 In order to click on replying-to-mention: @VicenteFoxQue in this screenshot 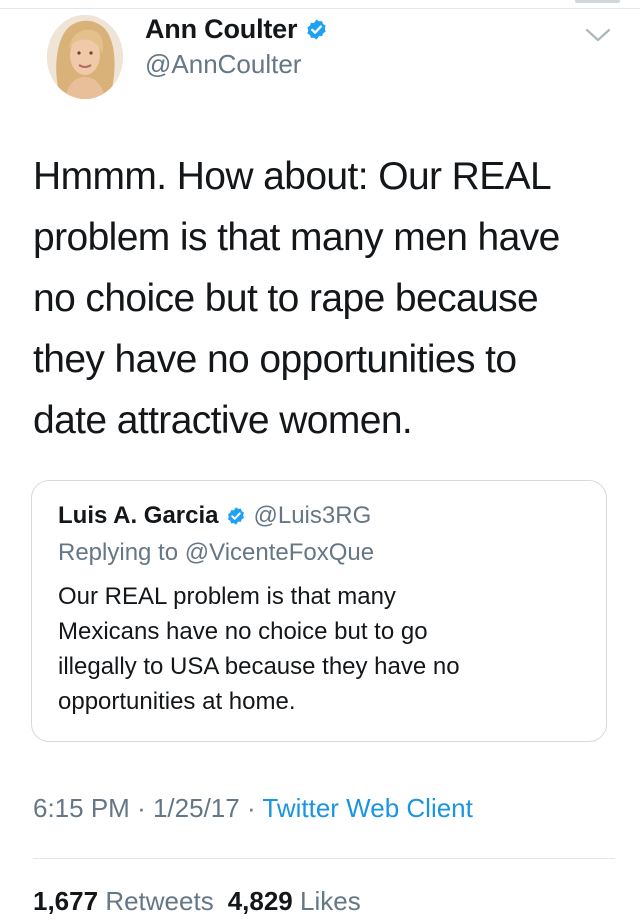, I will do `click(279, 552)`.